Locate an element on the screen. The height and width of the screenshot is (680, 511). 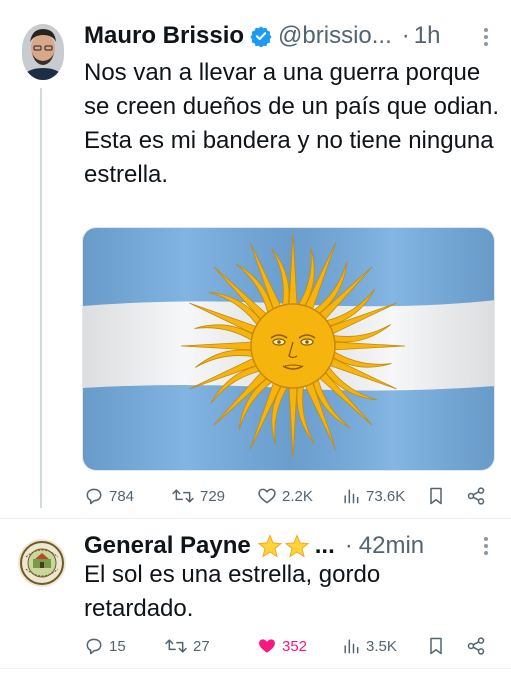
tweet-header: Mauro Brissio @brissio... · 1h is located at coordinates (262, 36).